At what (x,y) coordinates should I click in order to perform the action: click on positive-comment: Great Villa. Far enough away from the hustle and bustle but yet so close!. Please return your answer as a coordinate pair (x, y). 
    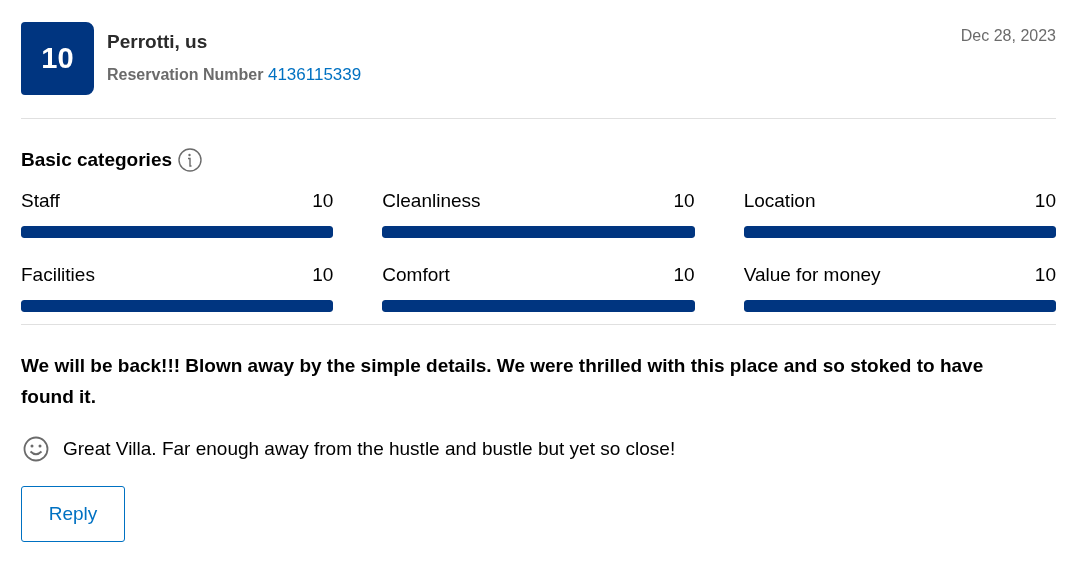
    Looking at the image, I should click on (369, 449).